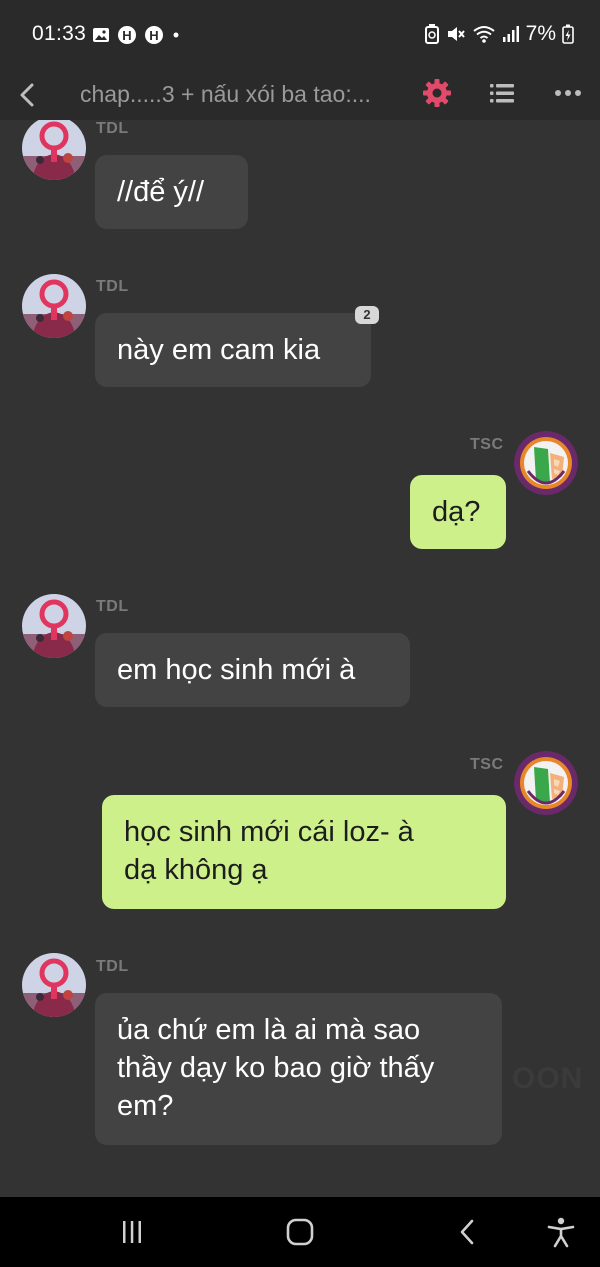  I want to click on home-button, so click(300, 1232).